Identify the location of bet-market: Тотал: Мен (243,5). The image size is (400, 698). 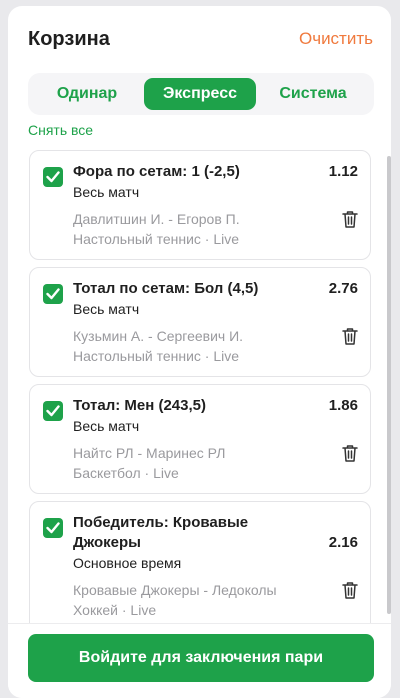
(139, 405).